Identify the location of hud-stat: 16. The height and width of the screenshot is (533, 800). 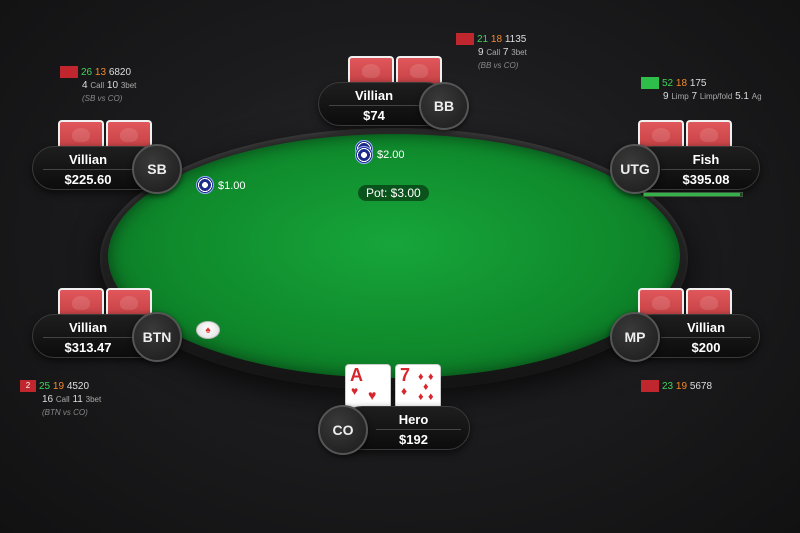
(48, 399).